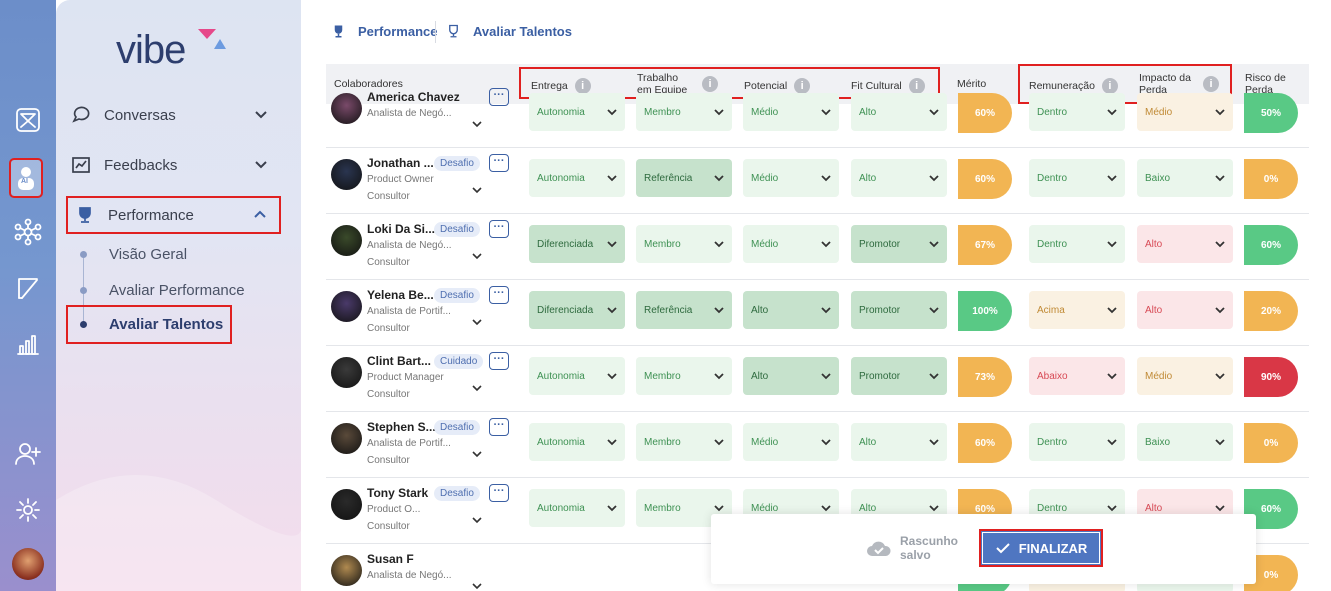 The image size is (1331, 591). What do you see at coordinates (26, 178) in the screenshot?
I see `user-ai-icon: AI` at bounding box center [26, 178].